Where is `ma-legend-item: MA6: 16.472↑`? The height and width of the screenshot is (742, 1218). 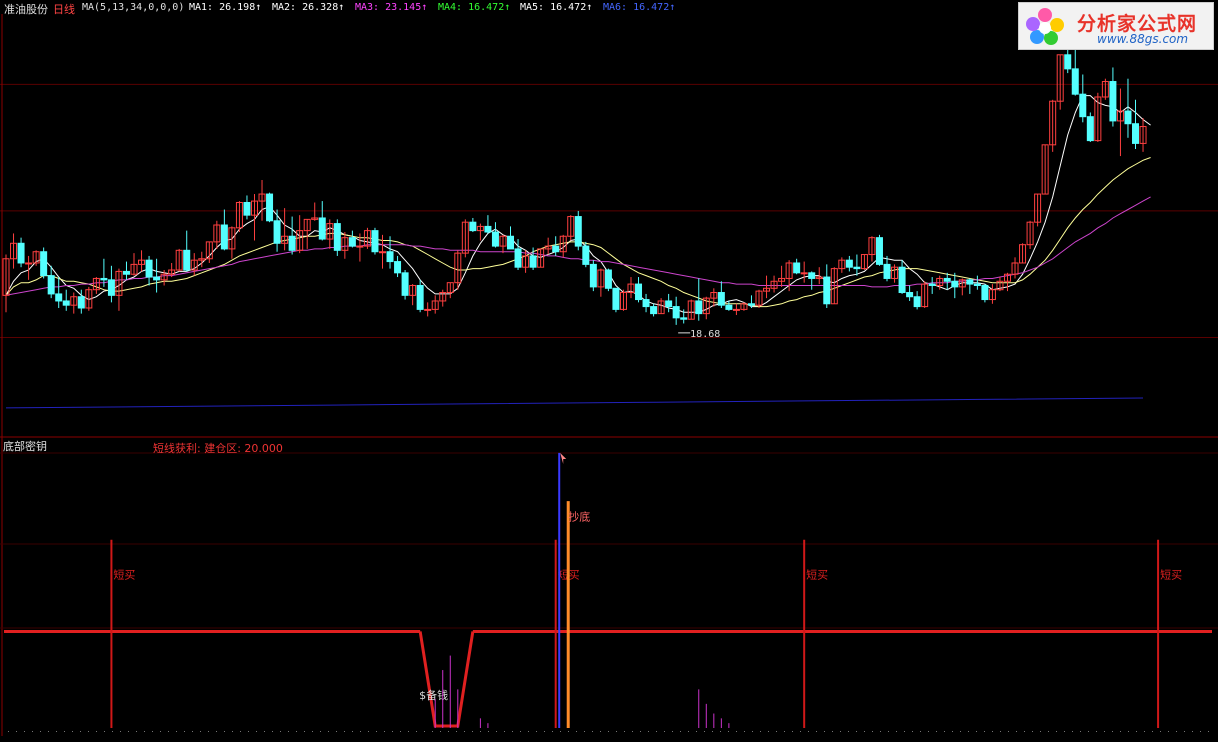
ma-legend-item: MA6: 16.472↑ is located at coordinates (639, 7).